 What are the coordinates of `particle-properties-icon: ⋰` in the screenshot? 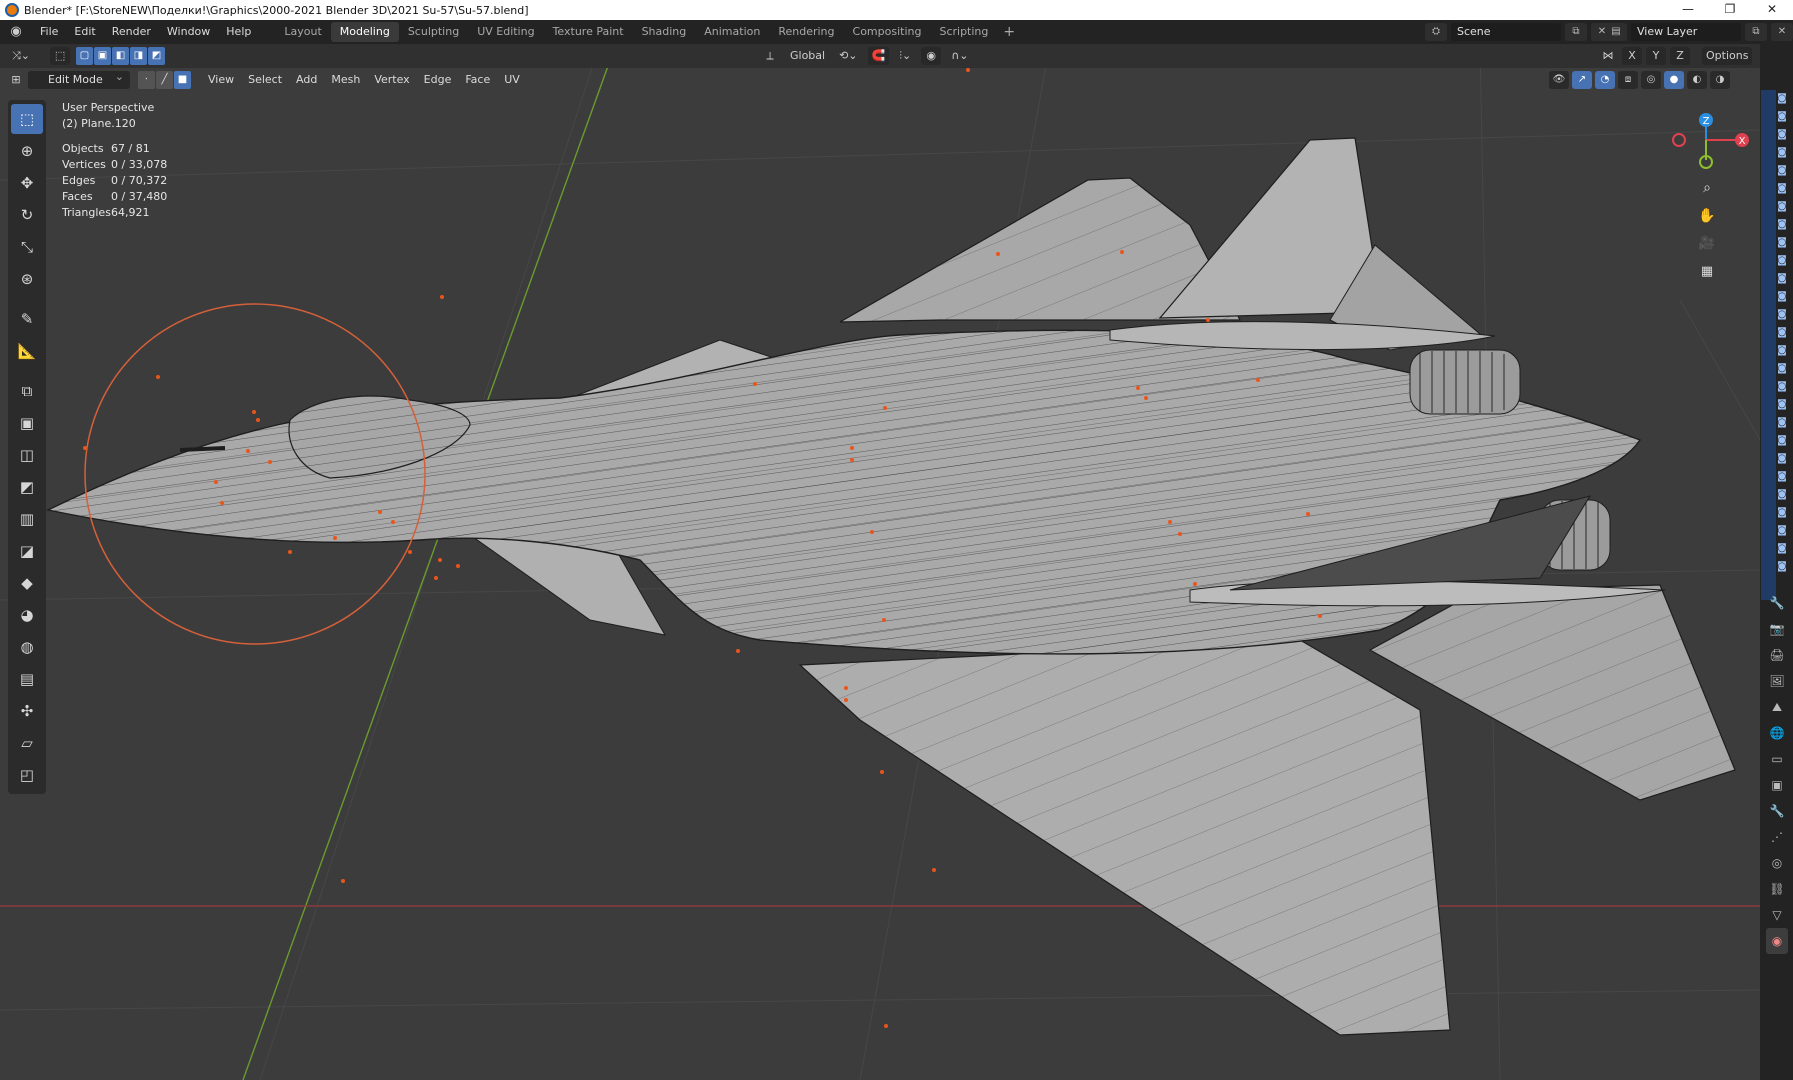 It's located at (1777, 837).